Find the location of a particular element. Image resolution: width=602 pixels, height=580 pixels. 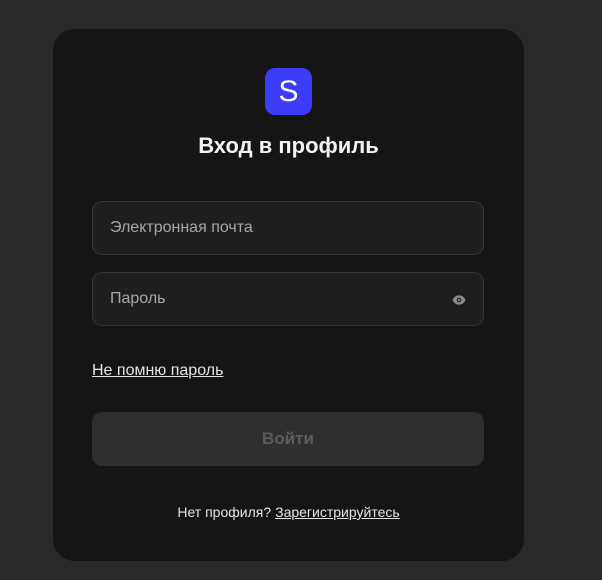

email-field-container is located at coordinates (288, 228).